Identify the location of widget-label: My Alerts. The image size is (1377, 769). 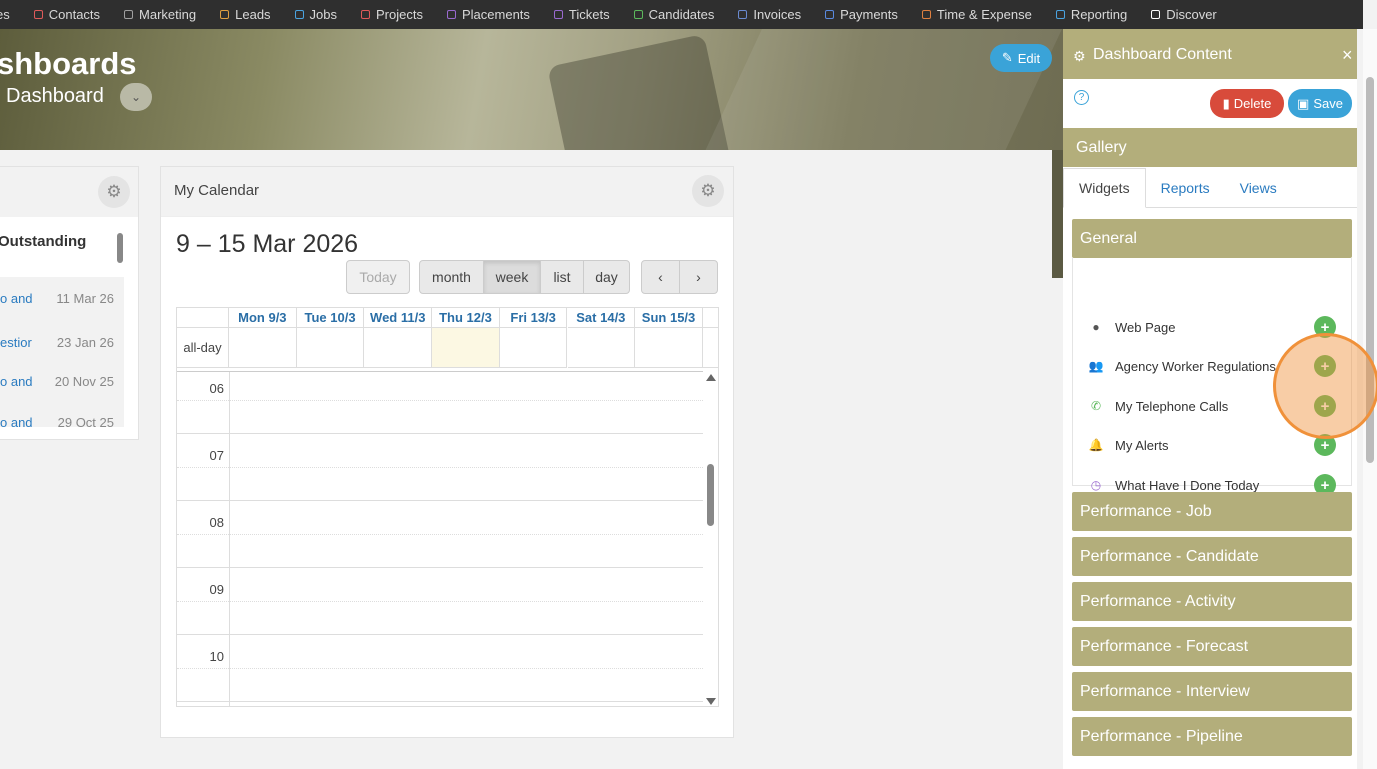
(1142, 445).